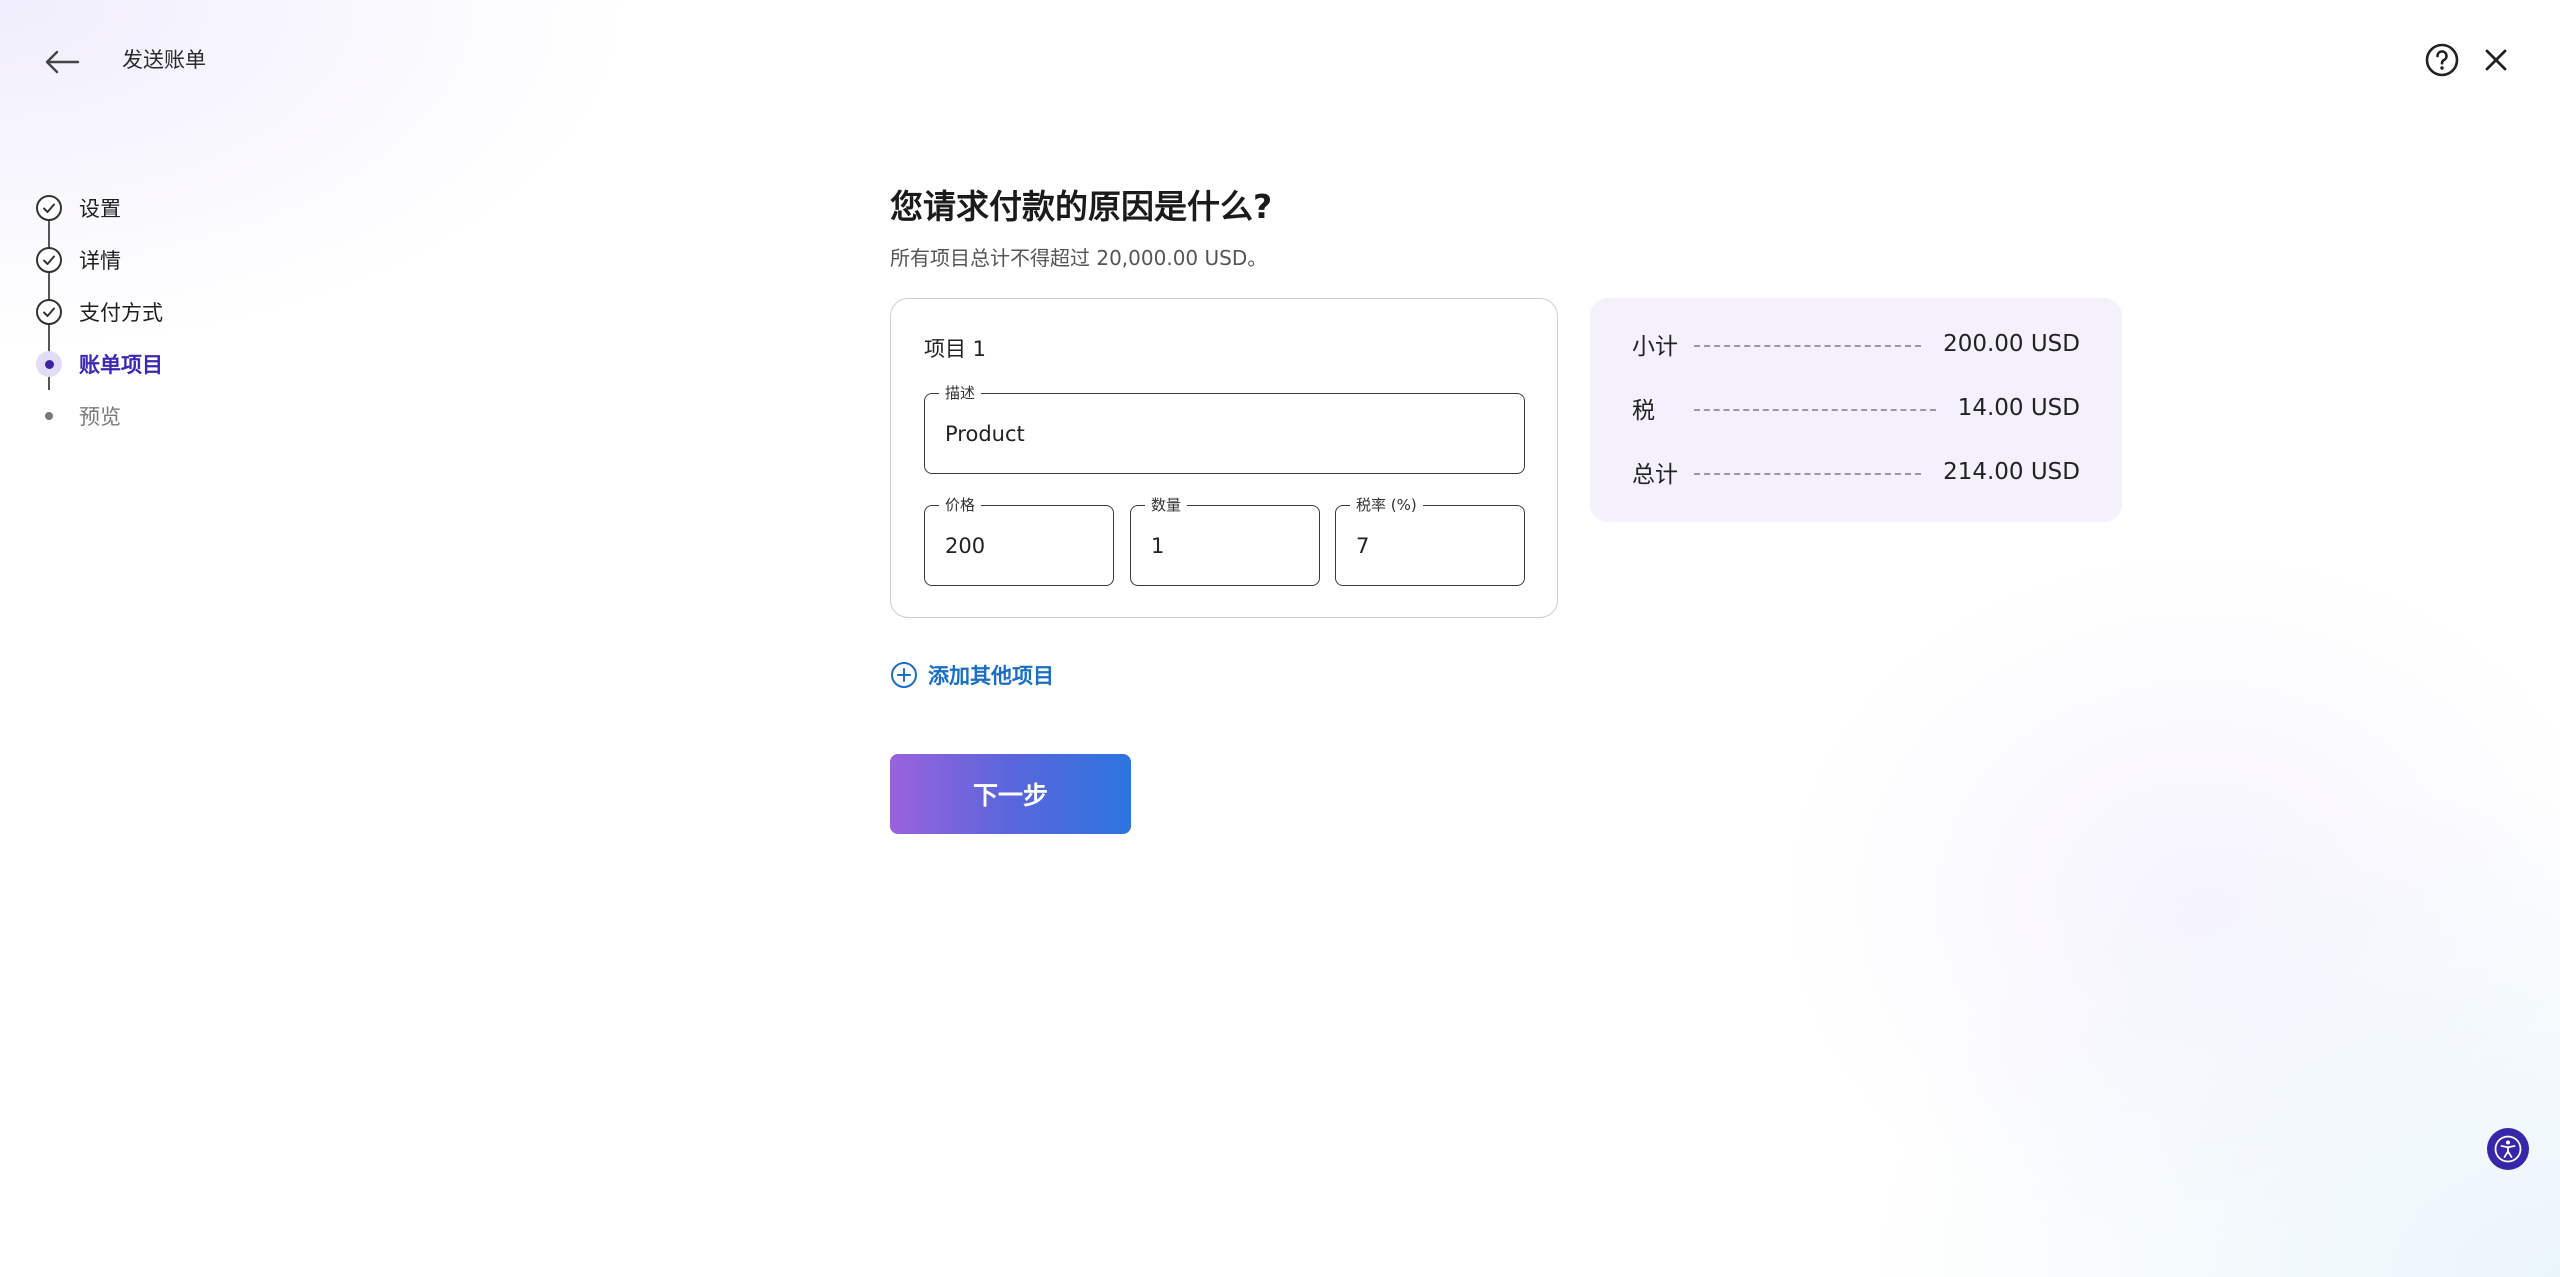  What do you see at coordinates (2011, 344) in the screenshot?
I see `subtotal-value: 200.00 USD` at bounding box center [2011, 344].